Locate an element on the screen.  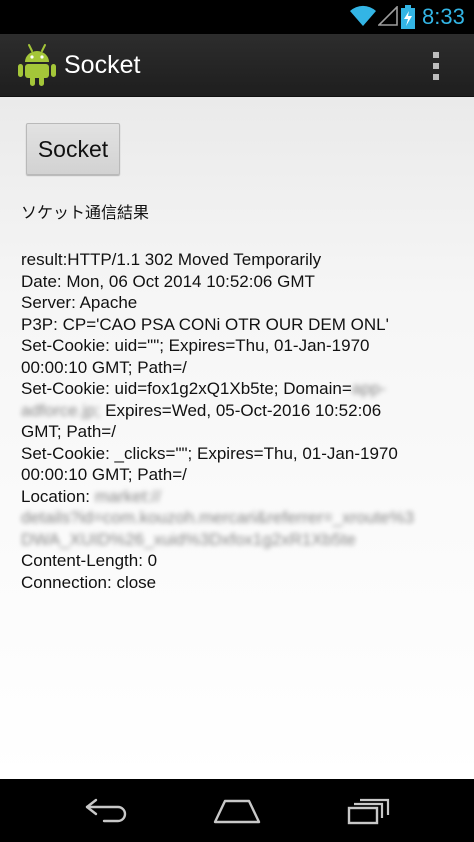
home-button is located at coordinates (237, 811).